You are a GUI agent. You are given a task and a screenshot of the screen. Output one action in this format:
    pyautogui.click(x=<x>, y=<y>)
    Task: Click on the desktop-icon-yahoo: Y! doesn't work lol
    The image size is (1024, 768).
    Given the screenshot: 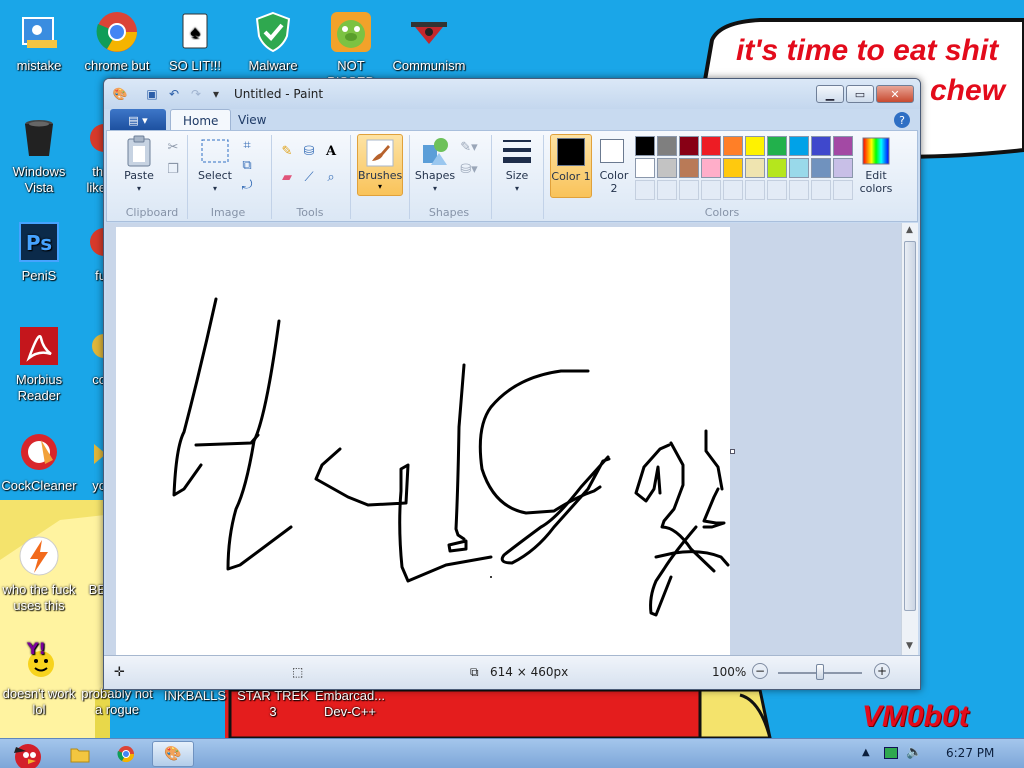 What is the action you would take?
    pyautogui.click(x=39, y=677)
    